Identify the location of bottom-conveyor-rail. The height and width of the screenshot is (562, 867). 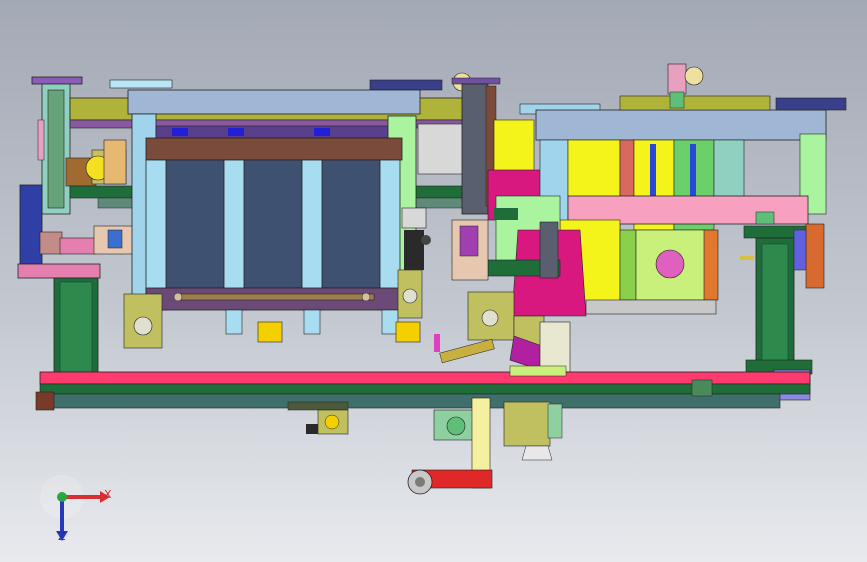
(423, 391).